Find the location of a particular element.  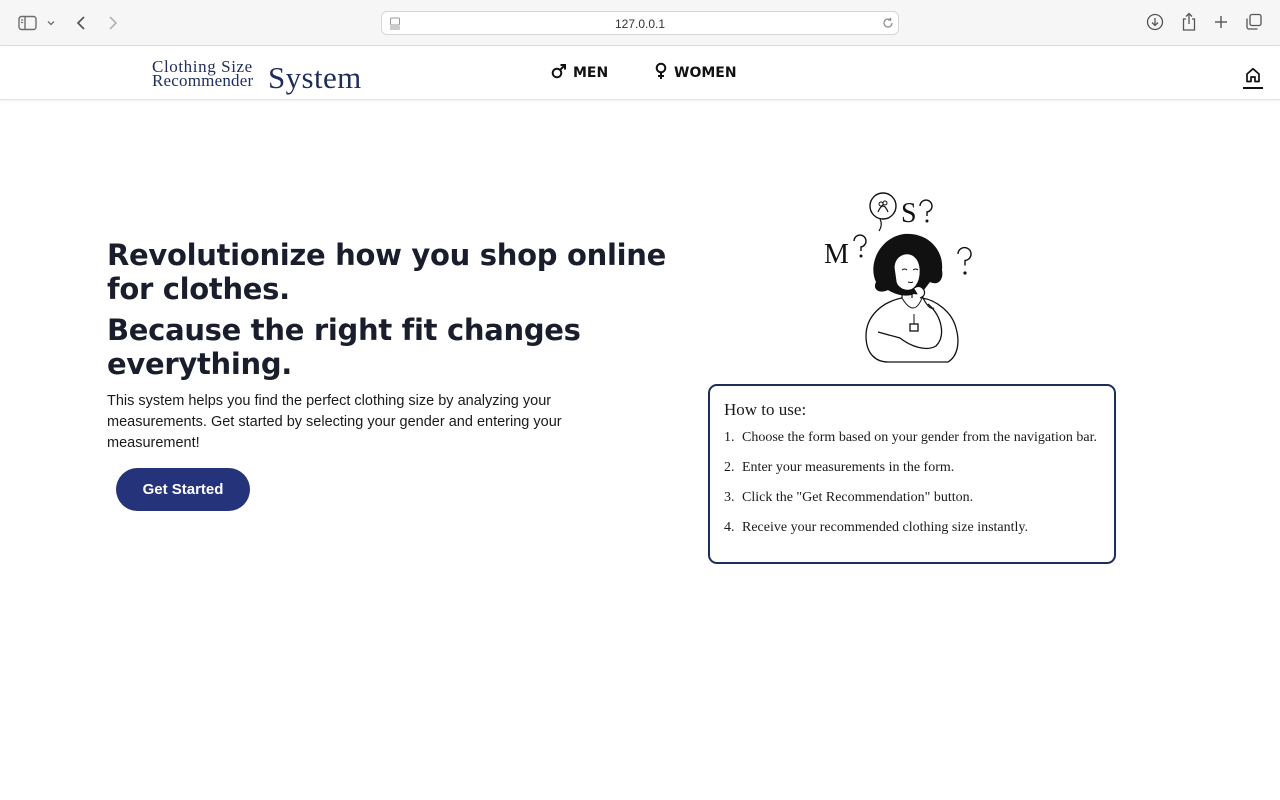

nav-link-women: WOMEN is located at coordinates (695, 73).